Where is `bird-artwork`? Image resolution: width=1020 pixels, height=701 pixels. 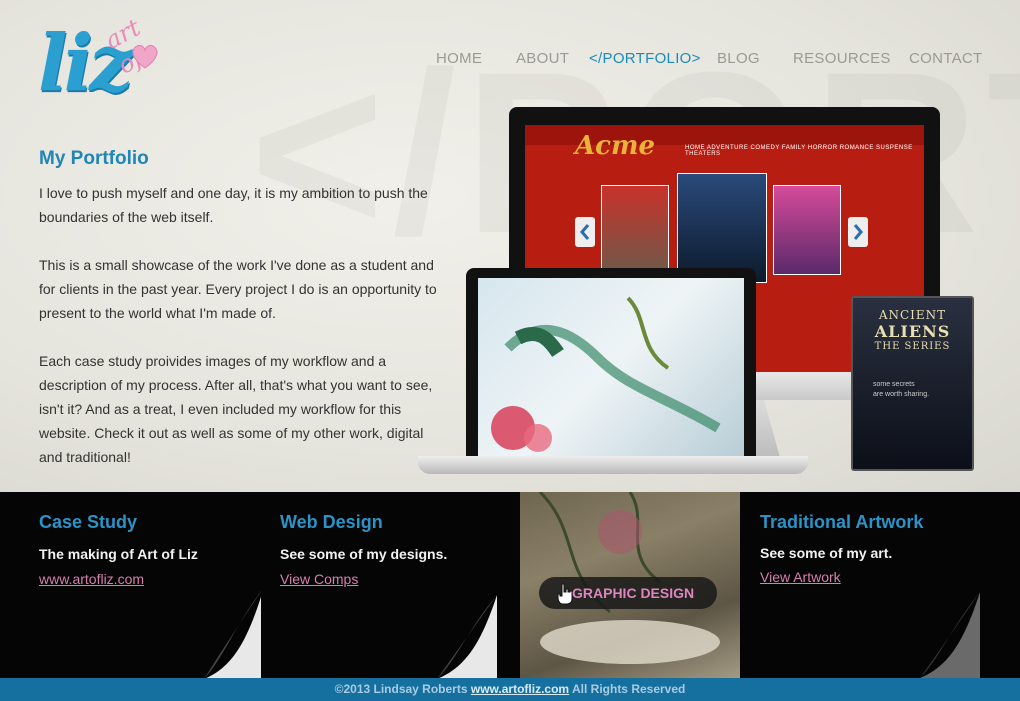
bird-artwork is located at coordinates (606, 374).